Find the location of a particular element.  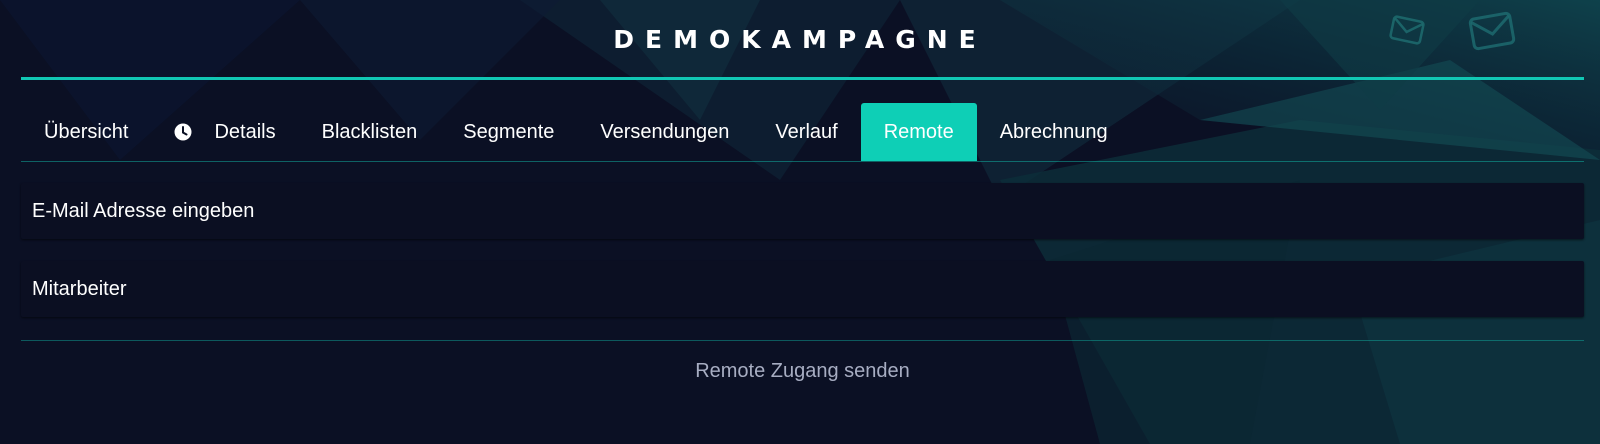

tab-label: Segmente is located at coordinates (509, 131).